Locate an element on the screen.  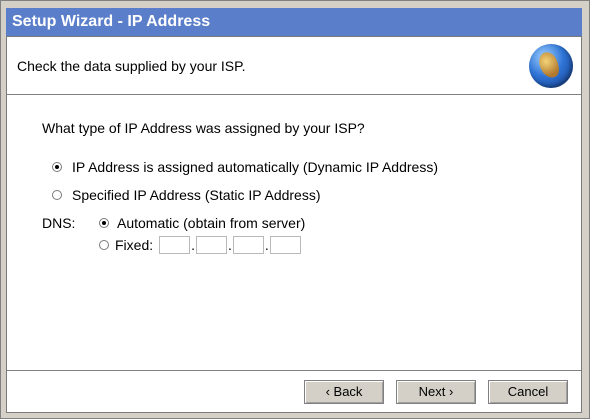
dns-ip-fields: . . . is located at coordinates (230, 245).